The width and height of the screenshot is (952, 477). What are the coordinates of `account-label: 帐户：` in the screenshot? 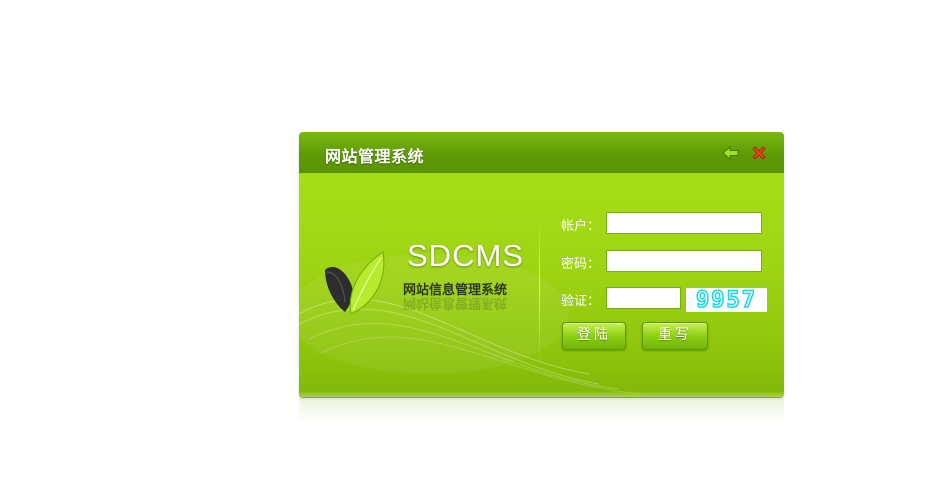 It's located at (581, 226).